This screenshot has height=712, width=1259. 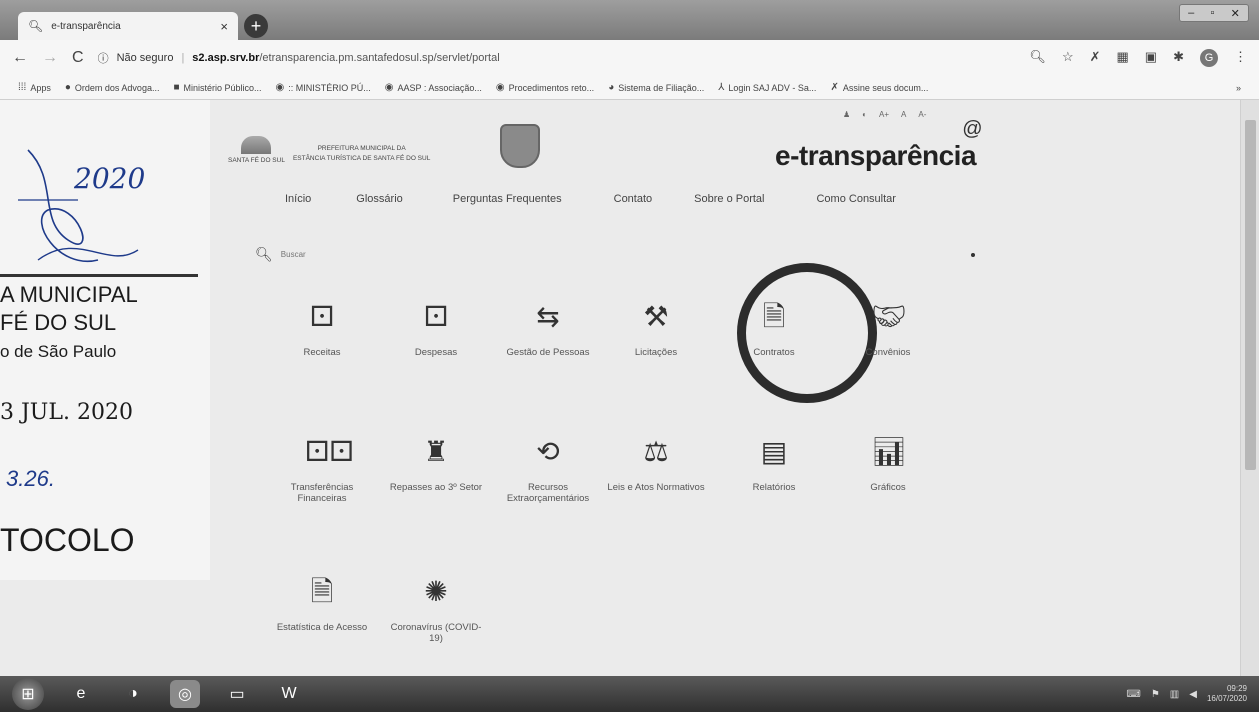 I want to click on nav-inicio: Início, so click(x=298, y=199).